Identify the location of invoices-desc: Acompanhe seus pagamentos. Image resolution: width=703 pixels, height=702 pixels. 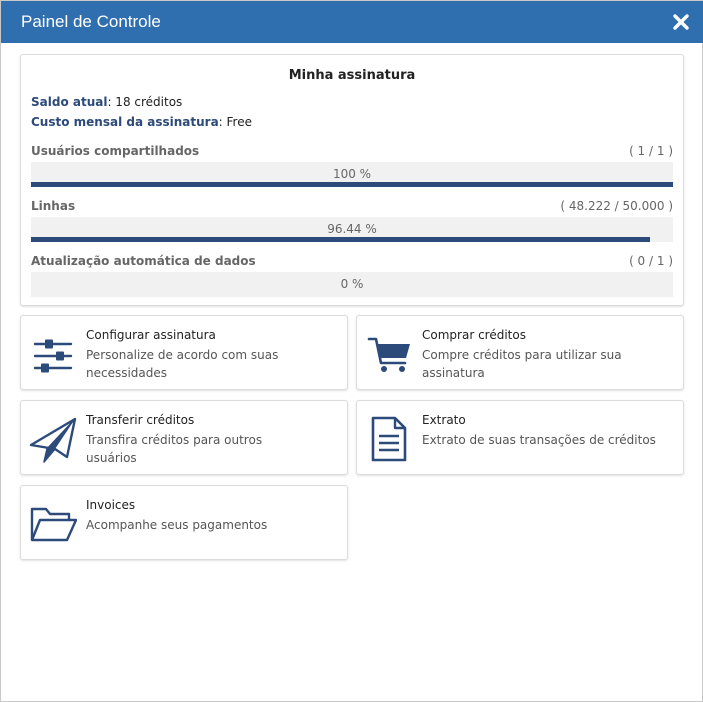
(177, 525).